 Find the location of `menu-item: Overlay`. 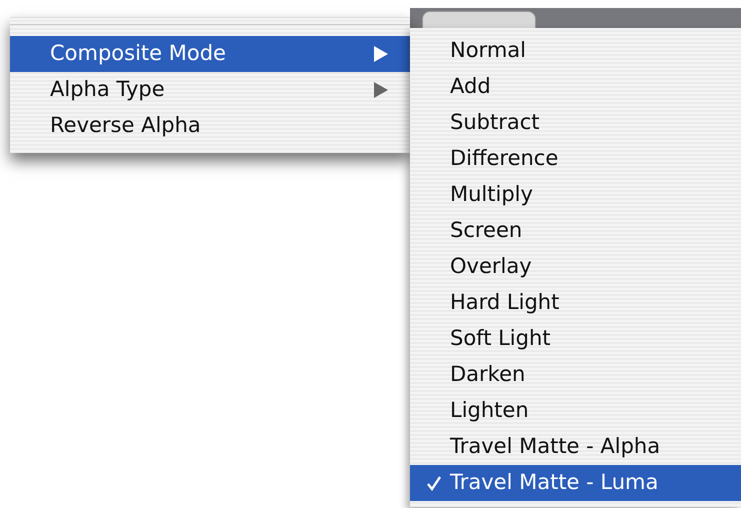

menu-item: Overlay is located at coordinates (575, 267).